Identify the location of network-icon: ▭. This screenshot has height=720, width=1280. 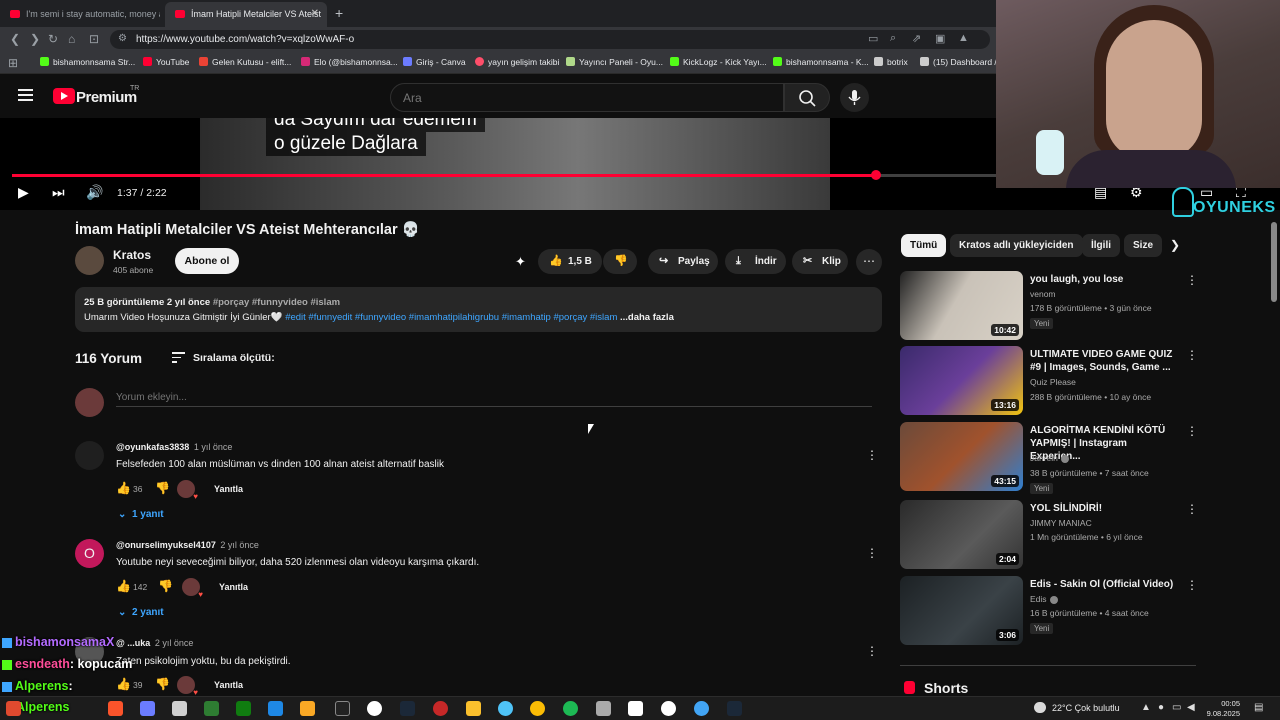
(1176, 707).